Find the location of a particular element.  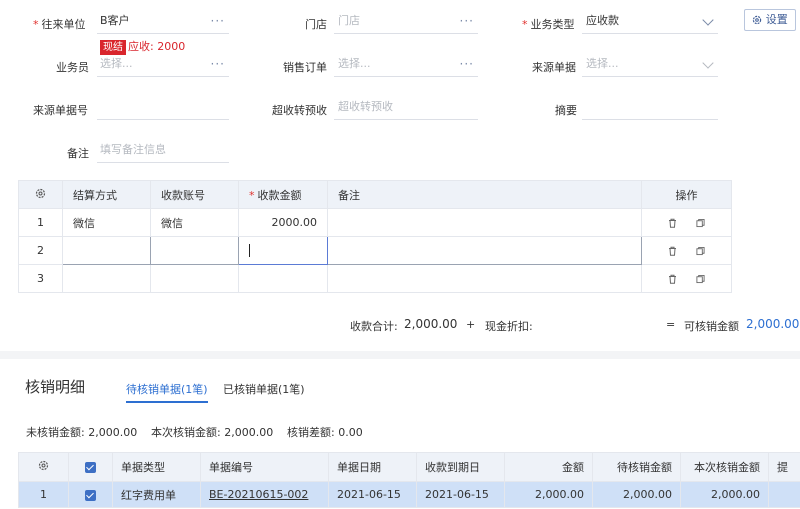

col-doc-date: 单据日期 is located at coordinates (372, 467).